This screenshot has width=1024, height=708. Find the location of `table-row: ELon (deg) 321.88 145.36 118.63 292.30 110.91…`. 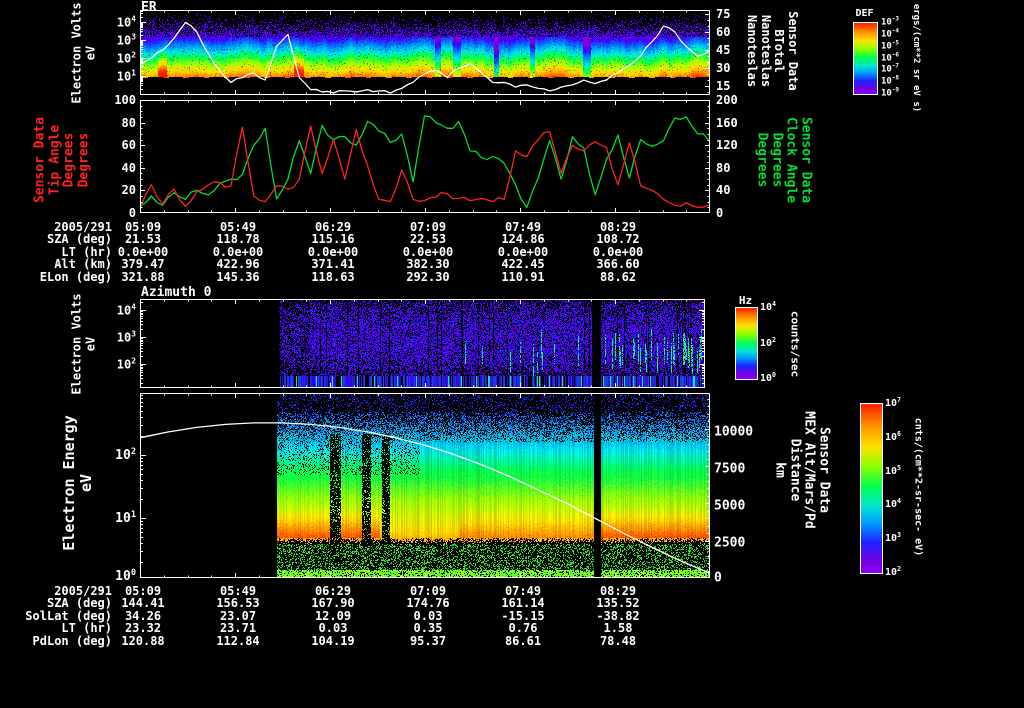

table-row: ELon (deg) 321.88 145.36 118.63 292.30 110.91… is located at coordinates (370, 276).